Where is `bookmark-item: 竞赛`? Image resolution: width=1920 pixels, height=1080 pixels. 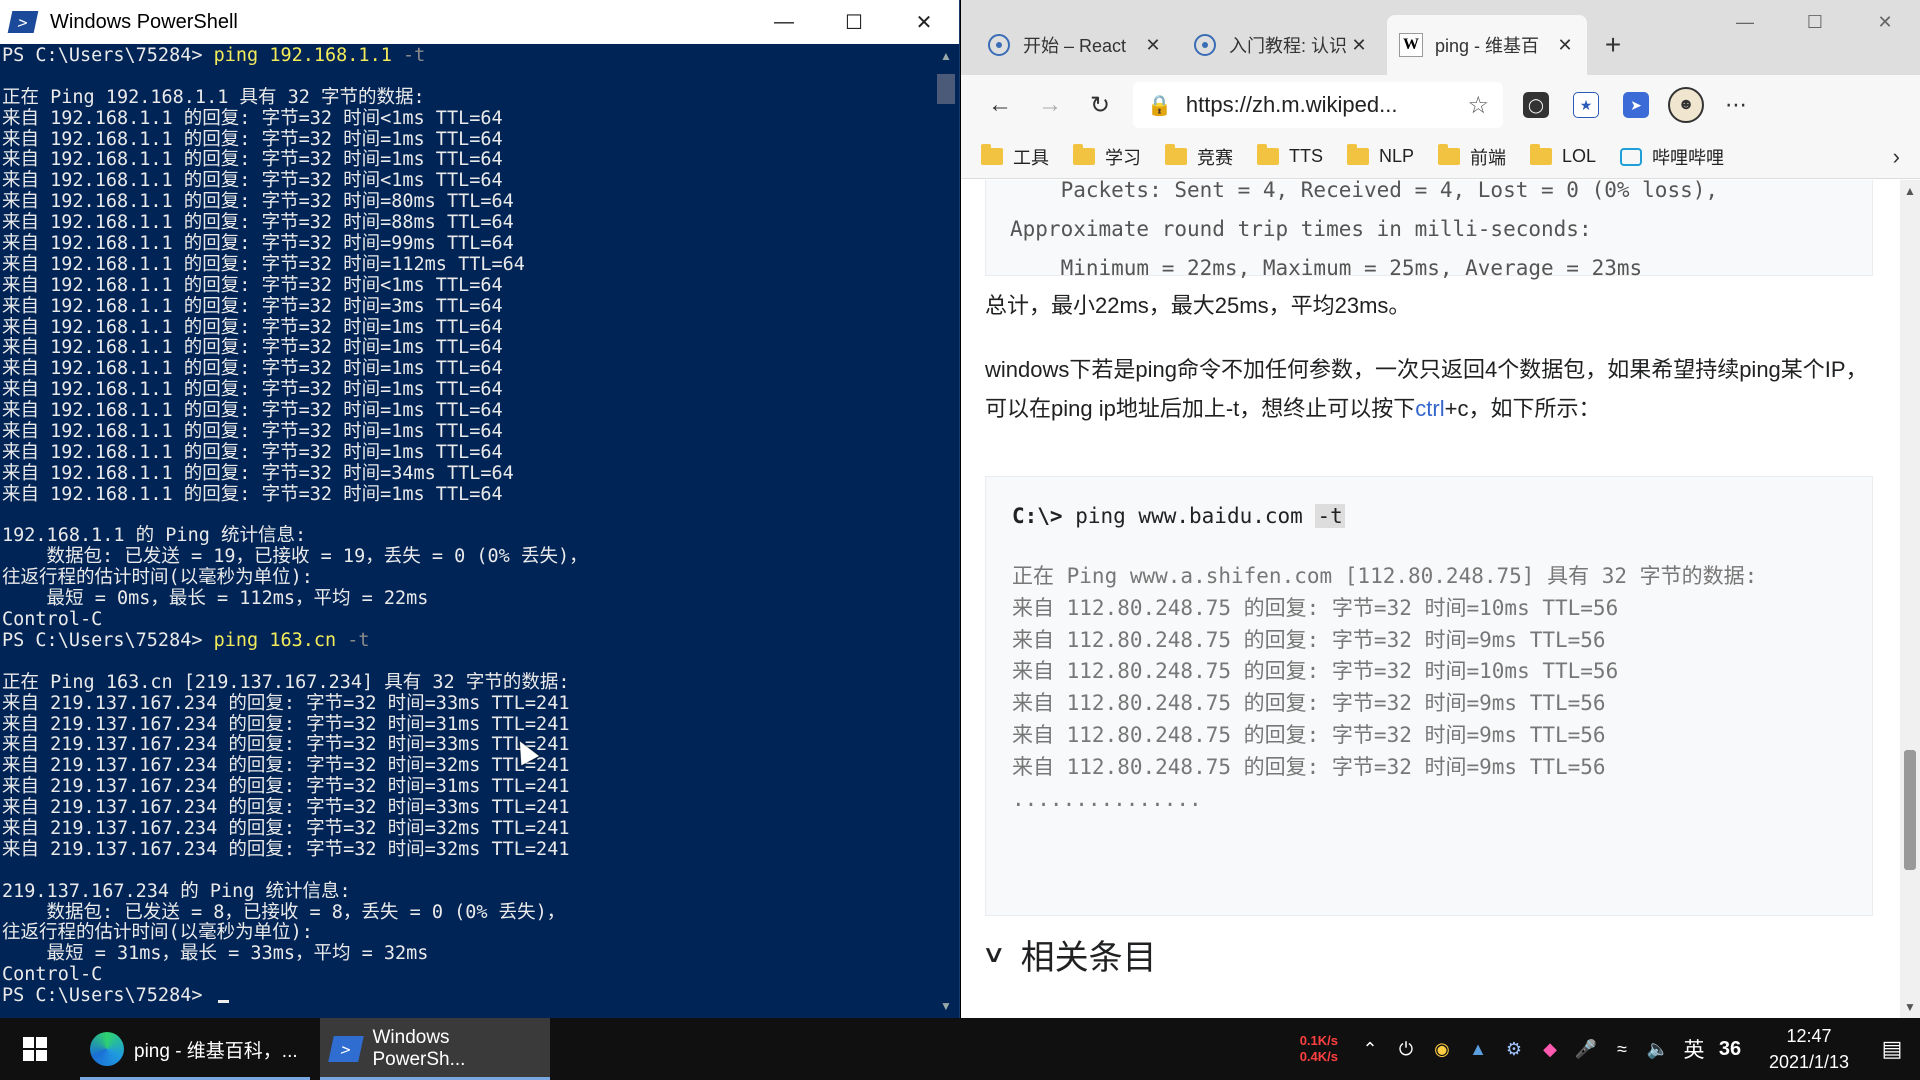
bookmark-item: 竞赛 is located at coordinates (1199, 157).